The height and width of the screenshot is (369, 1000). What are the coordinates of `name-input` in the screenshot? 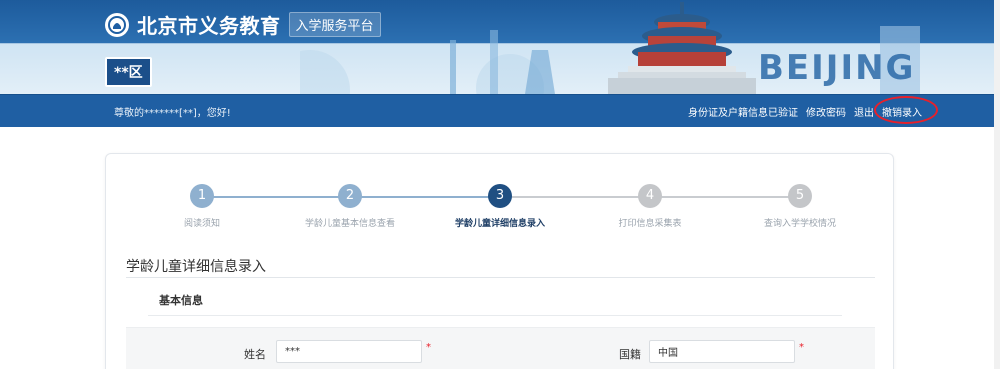 It's located at (349, 351).